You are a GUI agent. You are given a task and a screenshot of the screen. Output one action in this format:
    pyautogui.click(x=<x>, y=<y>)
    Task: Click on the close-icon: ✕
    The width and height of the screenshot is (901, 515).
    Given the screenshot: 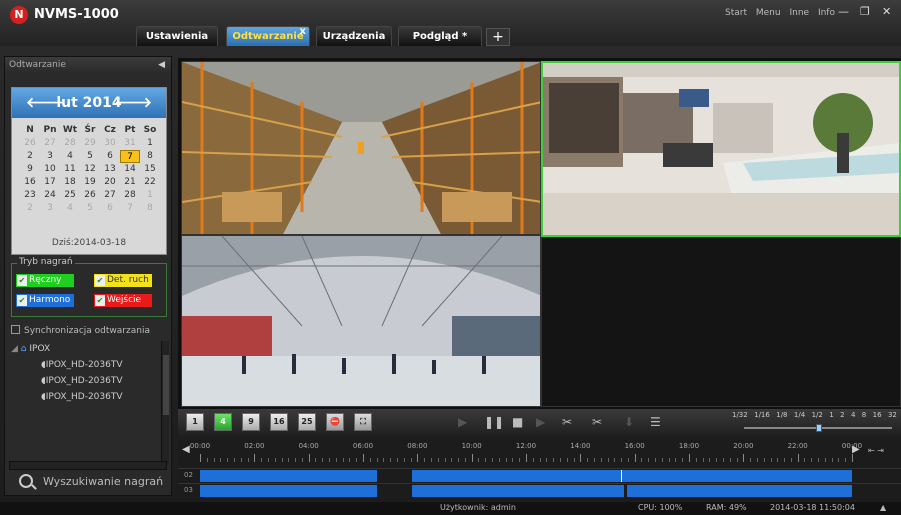 What is the action you would take?
    pyautogui.click(x=886, y=11)
    